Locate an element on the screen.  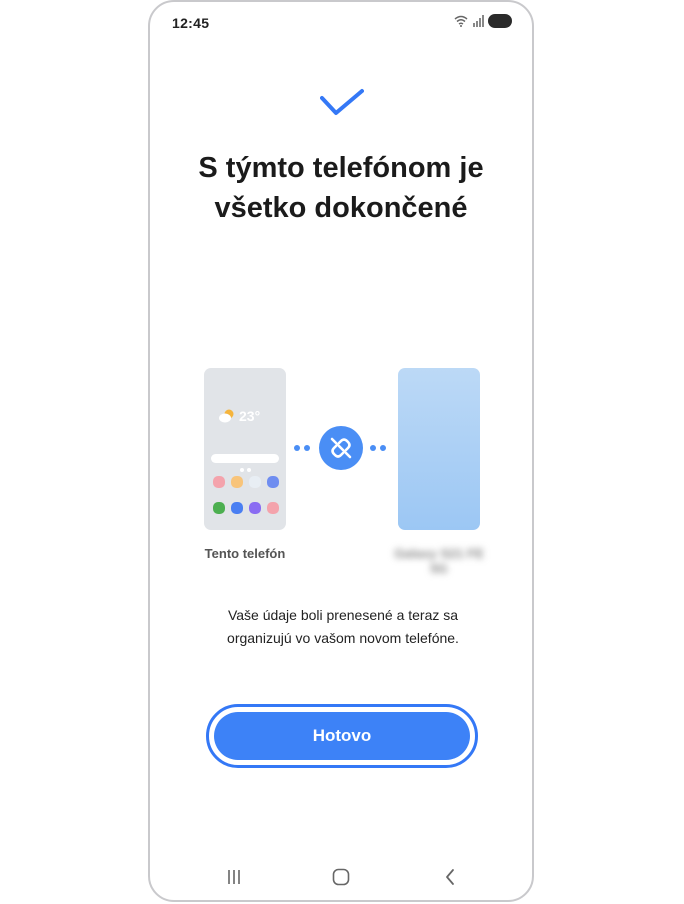
new-phone-label: Galaxy S21 FE 5G is located at coordinates (439, 561).